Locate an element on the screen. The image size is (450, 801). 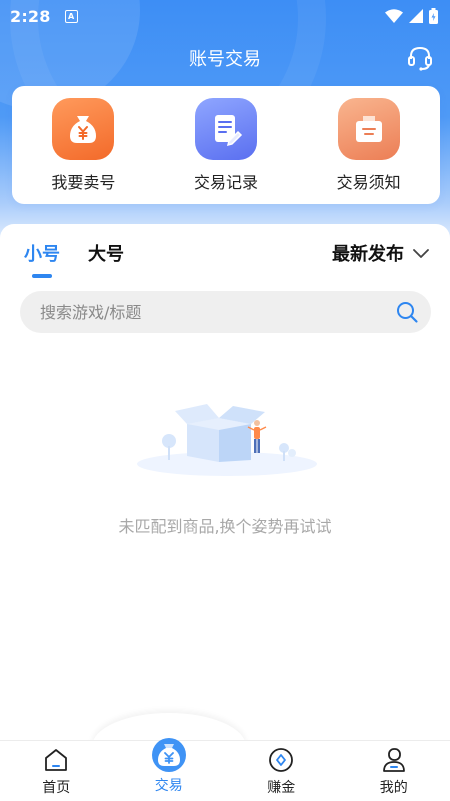
nav-item-home: 首页 is located at coordinates (56, 769).